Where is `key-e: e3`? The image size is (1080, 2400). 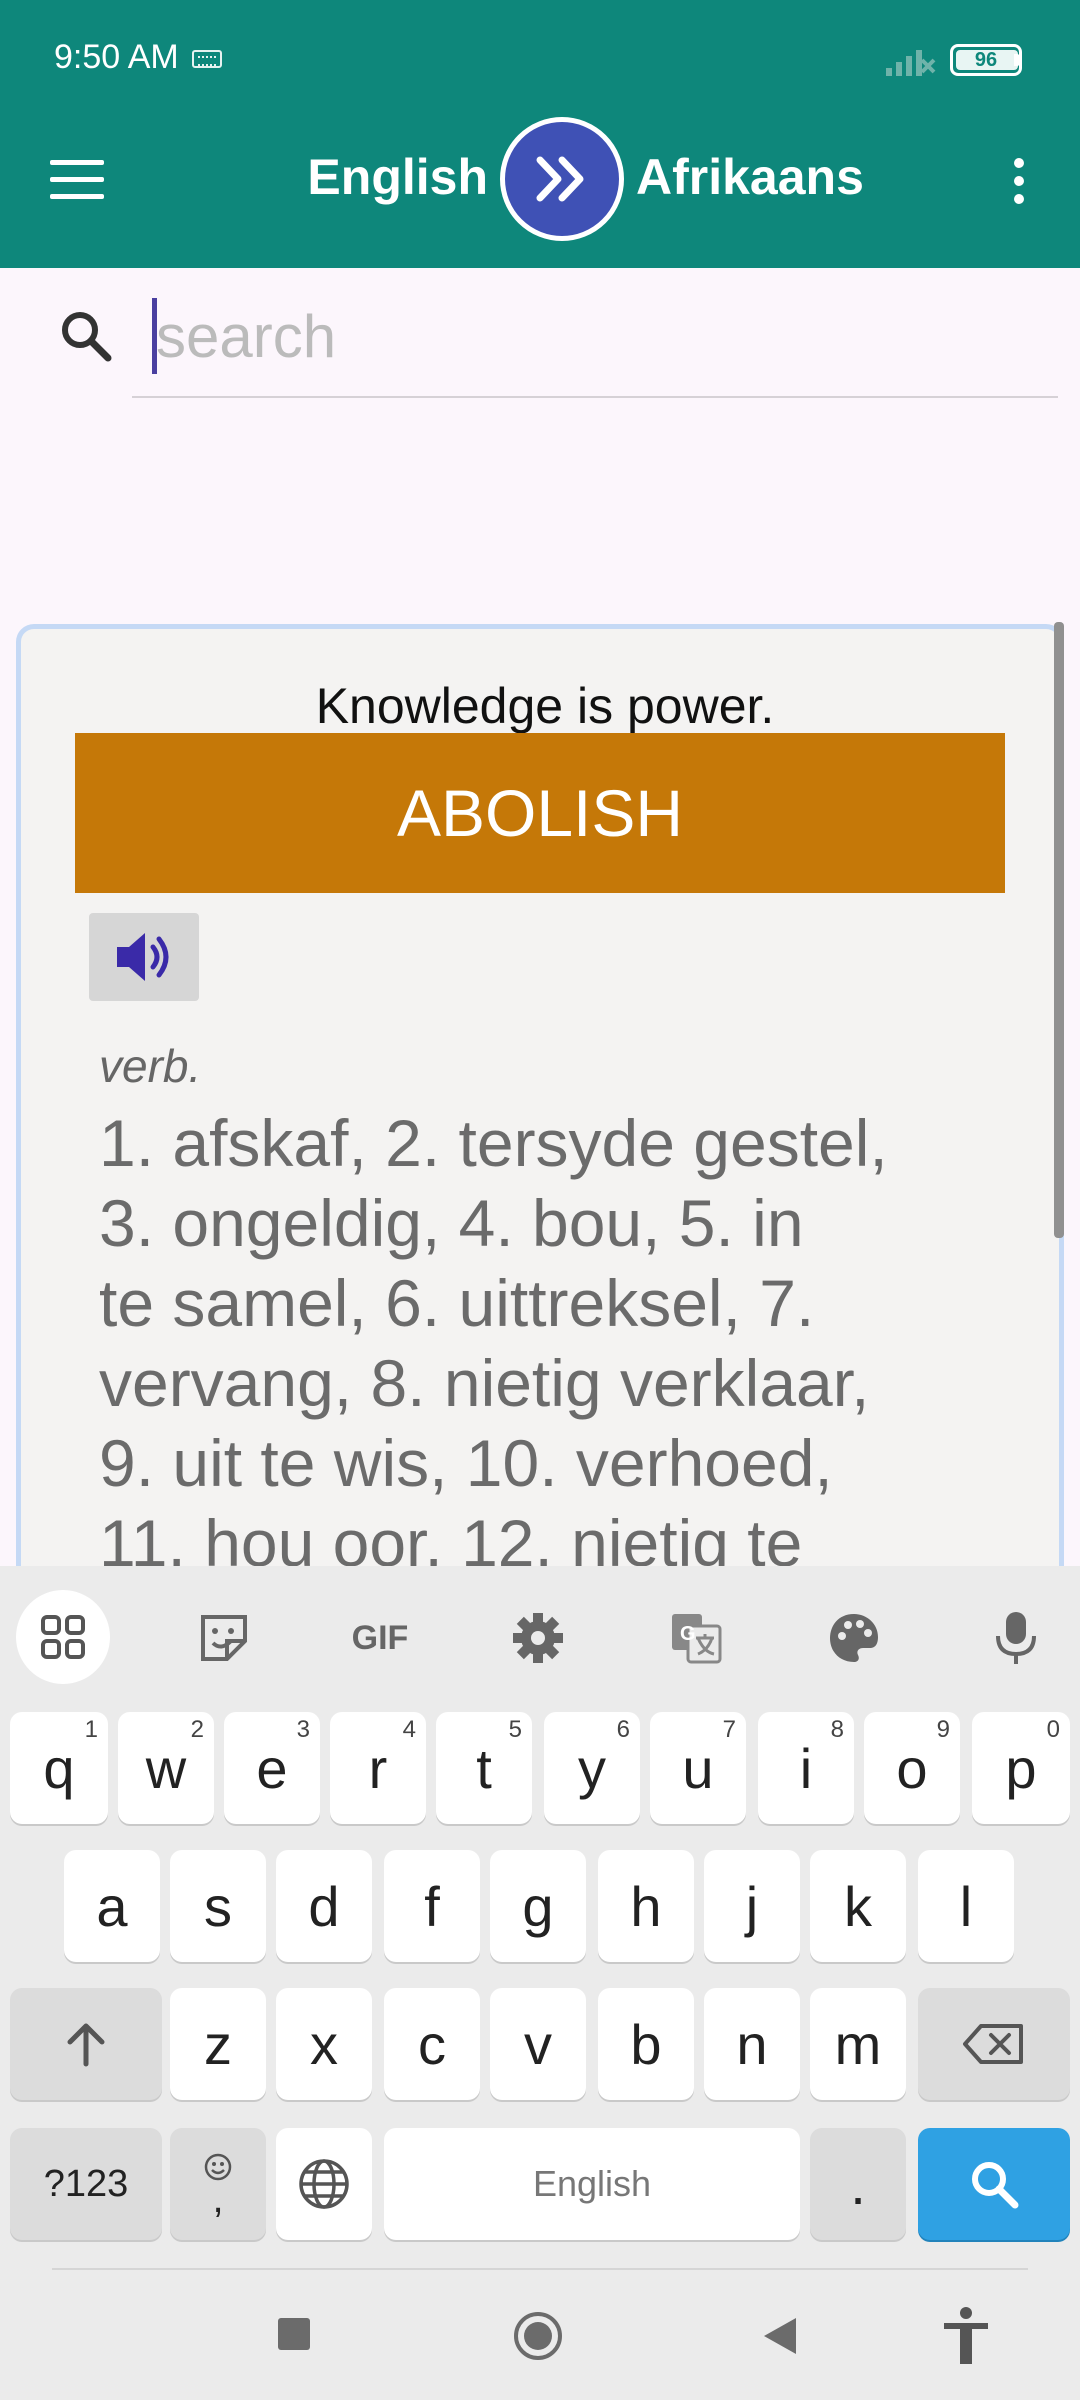 key-e: e3 is located at coordinates (272, 1768).